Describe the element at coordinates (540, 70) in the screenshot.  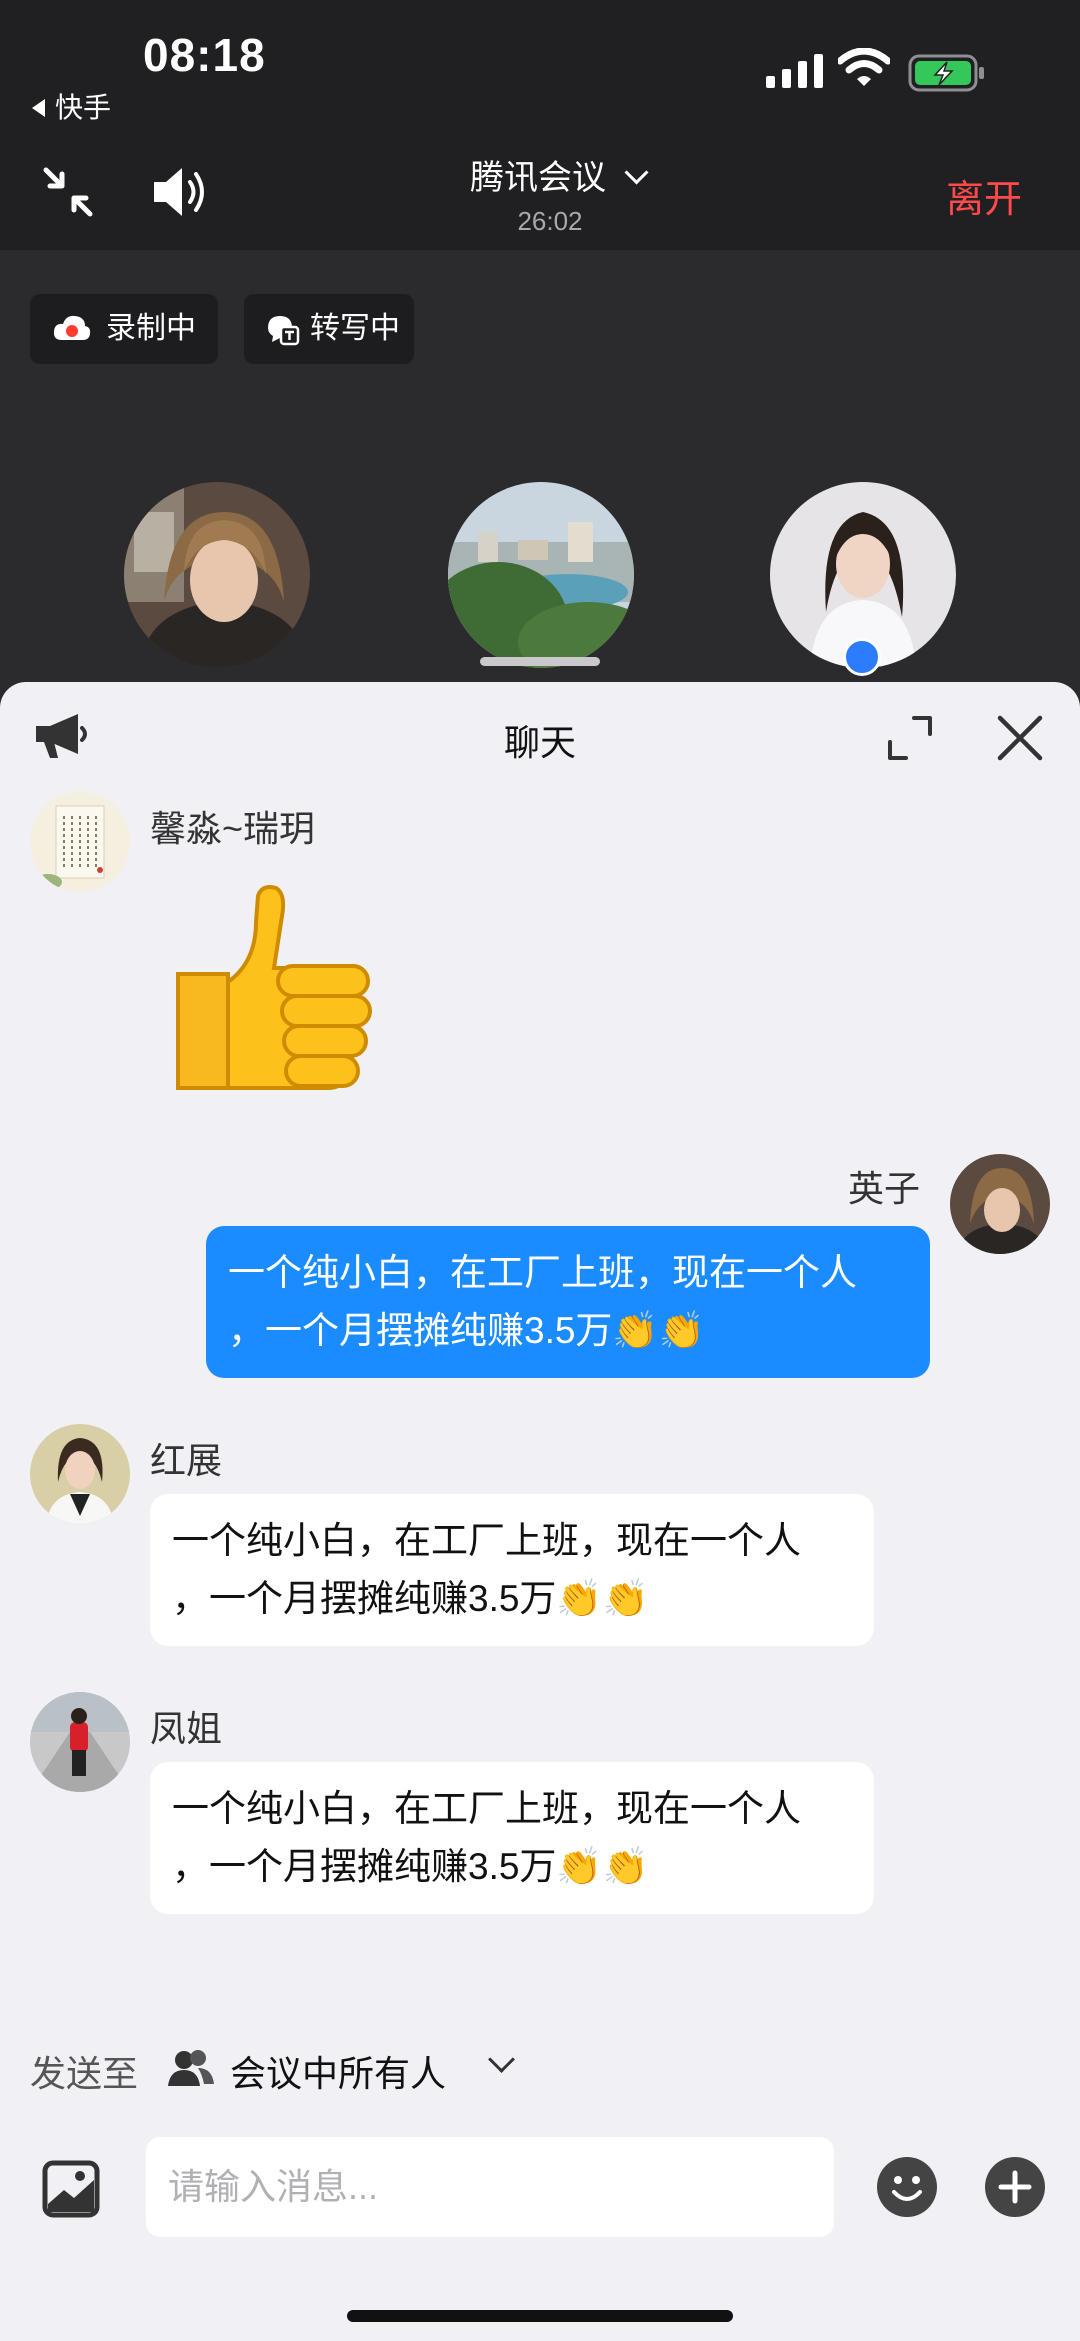
I see `status-bar: 08:18 快手` at that location.